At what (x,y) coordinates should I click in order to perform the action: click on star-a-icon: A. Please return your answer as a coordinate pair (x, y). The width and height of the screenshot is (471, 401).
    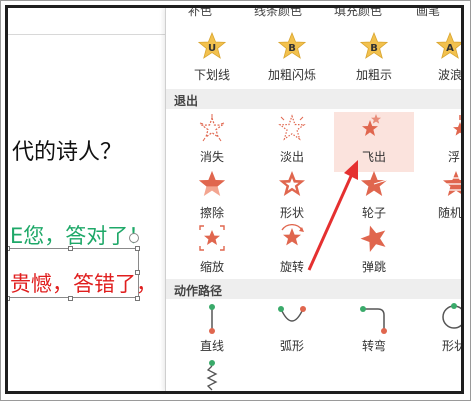
    Looking at the image, I should click on (448, 45).